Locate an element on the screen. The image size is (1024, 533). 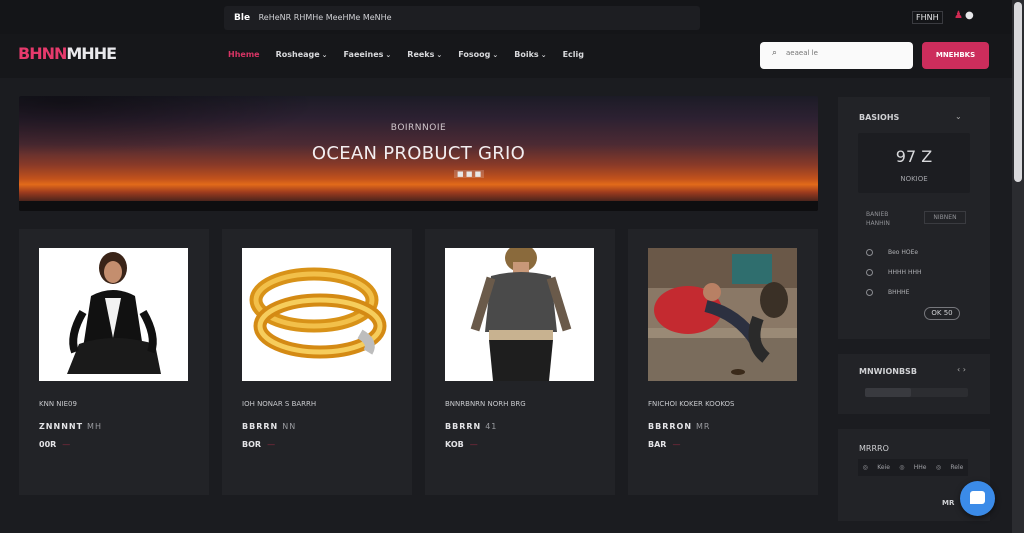
product-meta-sub: 41 is located at coordinates (491, 426).